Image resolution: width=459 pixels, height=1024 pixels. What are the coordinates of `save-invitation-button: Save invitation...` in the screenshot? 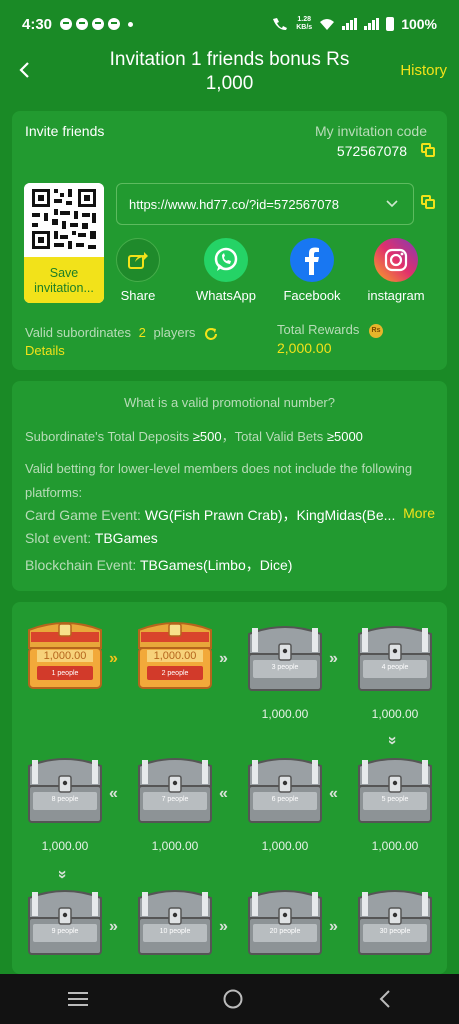 It's located at (64, 280).